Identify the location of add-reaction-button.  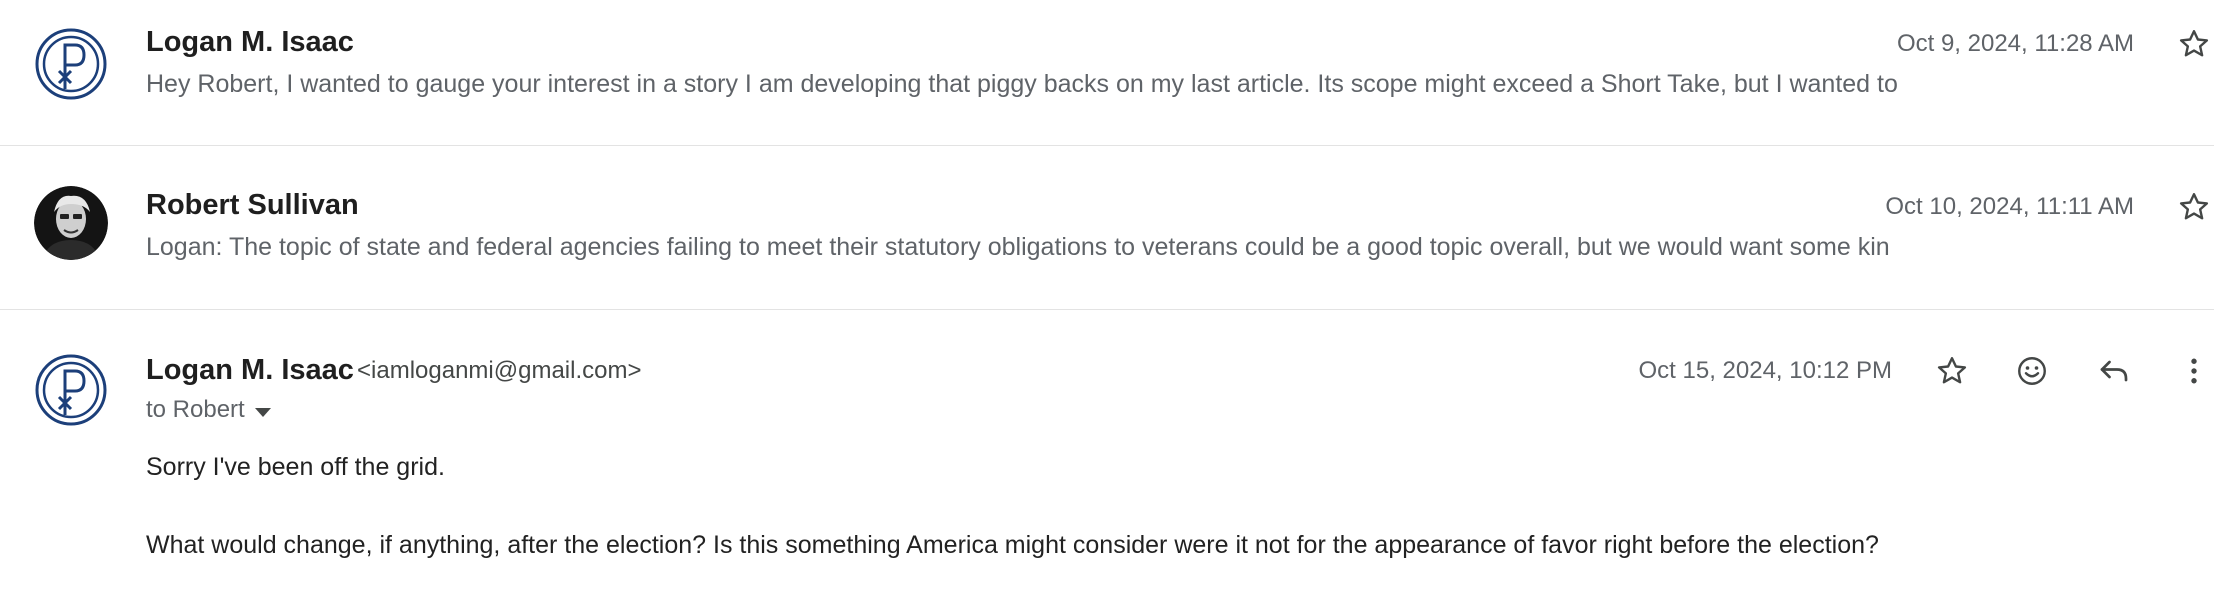
(2032, 371).